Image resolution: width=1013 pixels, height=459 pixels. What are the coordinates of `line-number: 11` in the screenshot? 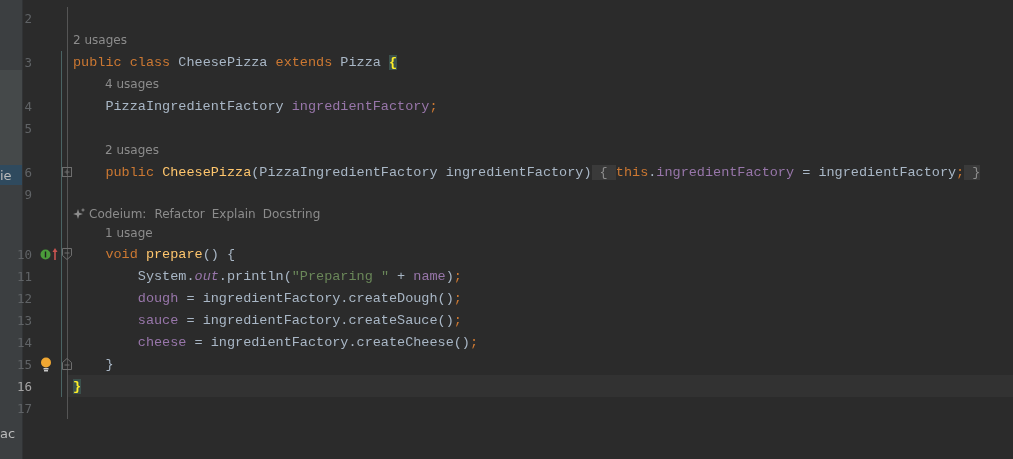 It's located at (23, 276).